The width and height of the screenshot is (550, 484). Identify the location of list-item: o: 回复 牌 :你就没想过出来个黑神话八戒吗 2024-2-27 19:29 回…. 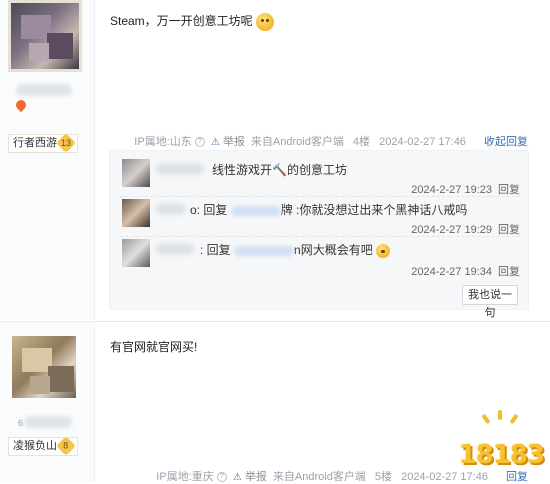
(320, 217).